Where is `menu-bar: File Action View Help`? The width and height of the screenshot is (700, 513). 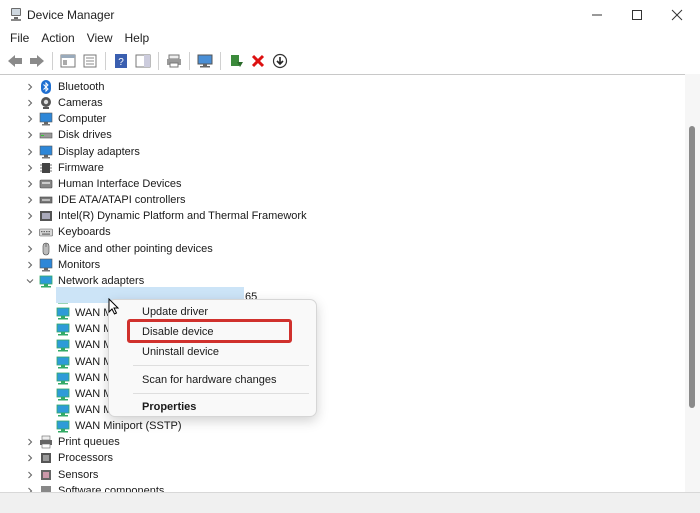
menu-bar: File Action View Help is located at coordinates (350, 39).